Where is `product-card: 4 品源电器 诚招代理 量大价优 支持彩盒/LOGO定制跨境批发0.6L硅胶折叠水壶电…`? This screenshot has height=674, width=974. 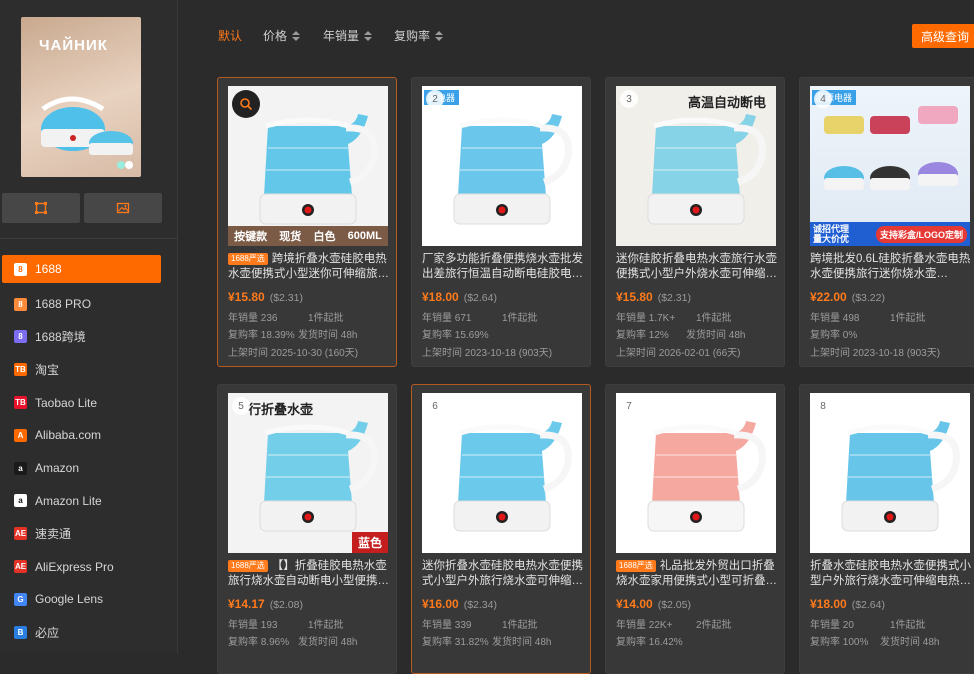 product-card: 4 品源电器 诚招代理 量大价优 支持彩盒/LOGO定制跨境批发0.6L硅胶折叠水壶电… is located at coordinates (886, 222).